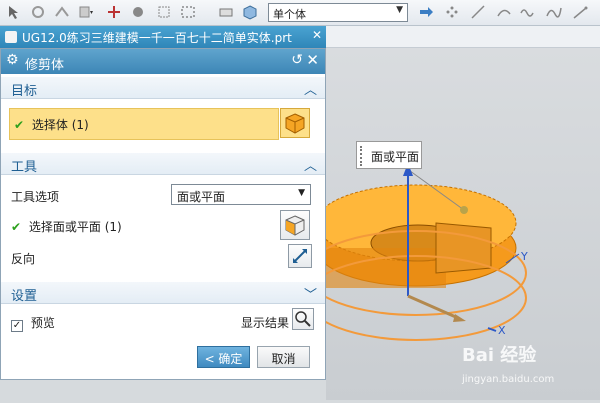 This screenshot has height=403, width=600. What do you see at coordinates (14, 12) in the screenshot?
I see `cursor-icon` at bounding box center [14, 12].